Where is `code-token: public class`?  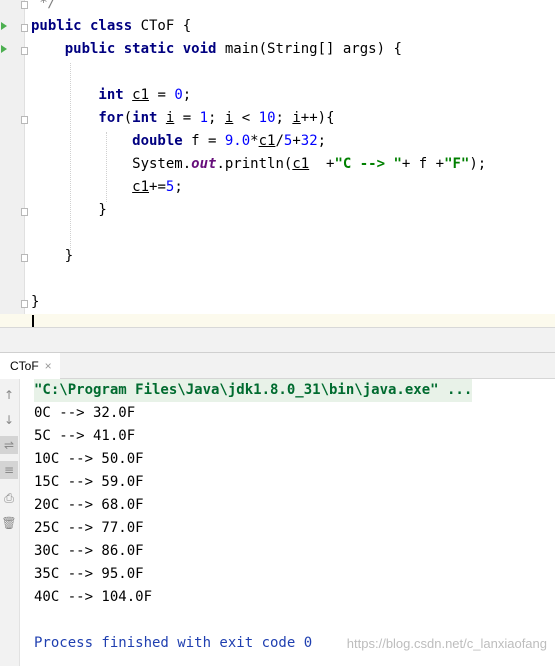
code-token: public class is located at coordinates (86, 26).